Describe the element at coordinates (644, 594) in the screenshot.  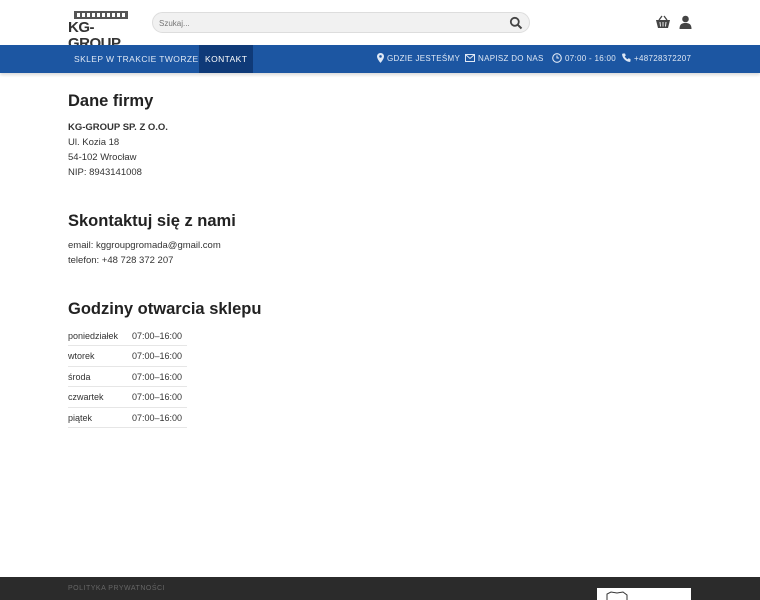
I see `footer-badge-image` at that location.